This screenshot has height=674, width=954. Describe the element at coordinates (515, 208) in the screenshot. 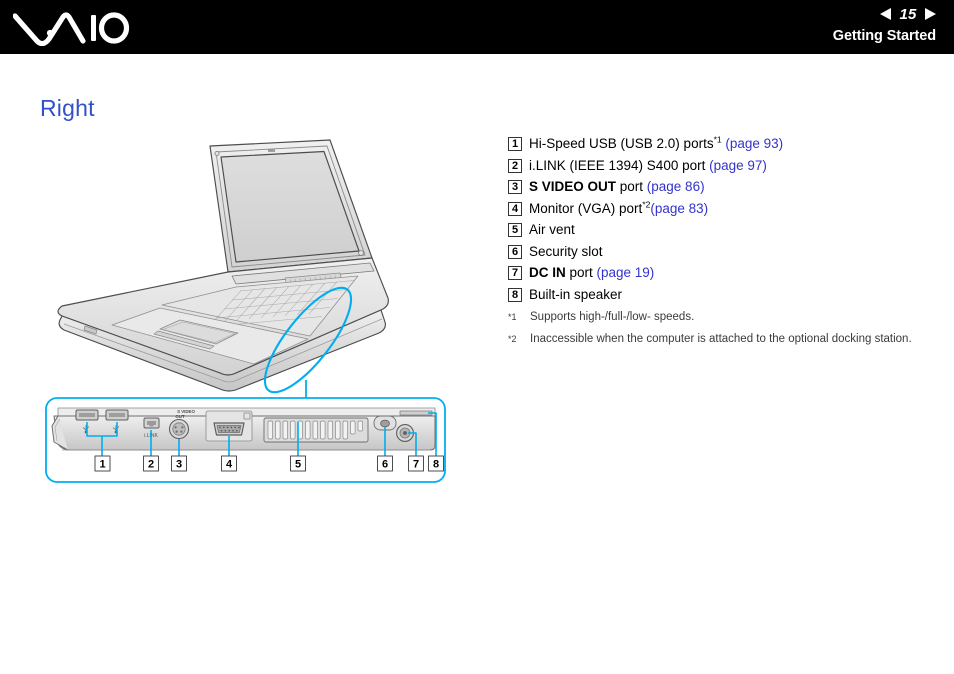

I see `callout-number-4: 4` at that location.